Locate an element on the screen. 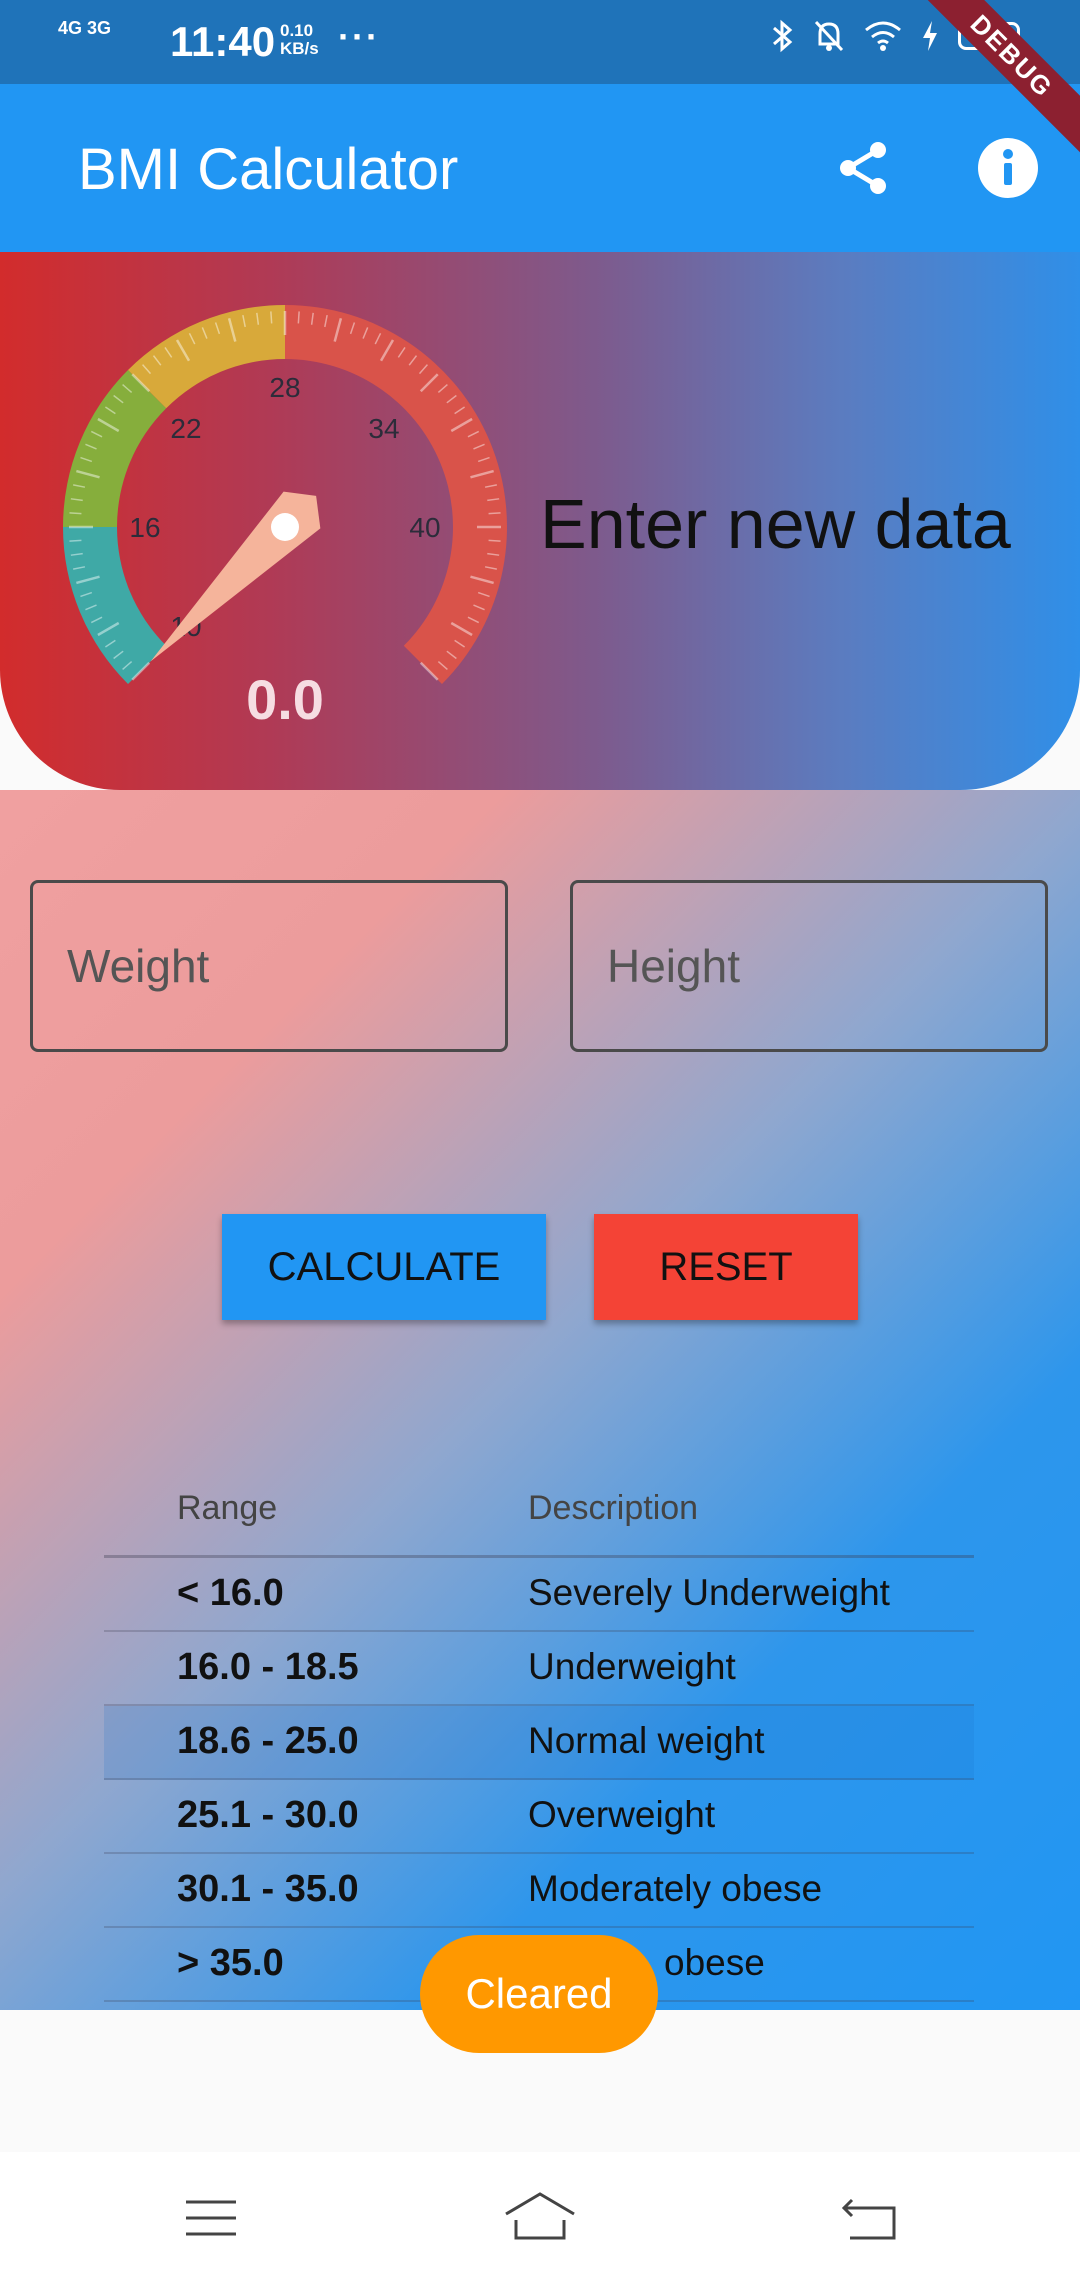 Image resolution: width=1080 pixels, height=2280 pixels. range-cell: > 35.0 is located at coordinates (230, 1963).